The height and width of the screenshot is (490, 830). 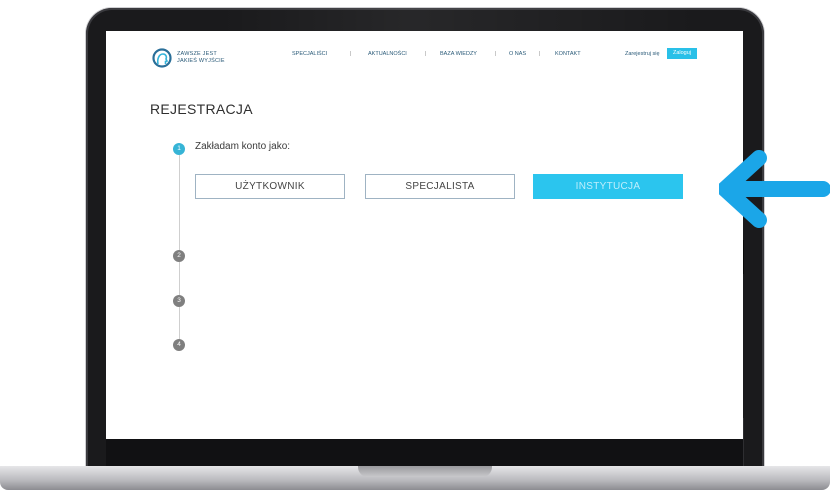 What do you see at coordinates (425, 471) in the screenshot?
I see `laptop-base-notch` at bounding box center [425, 471].